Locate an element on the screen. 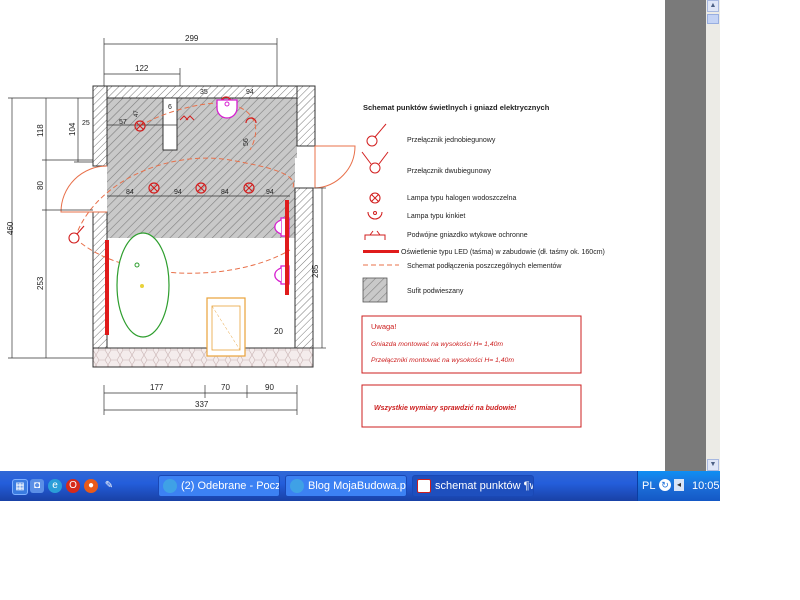 The height and width of the screenshot is (600, 800). dim-inner-47: 47 is located at coordinates (137, 113).